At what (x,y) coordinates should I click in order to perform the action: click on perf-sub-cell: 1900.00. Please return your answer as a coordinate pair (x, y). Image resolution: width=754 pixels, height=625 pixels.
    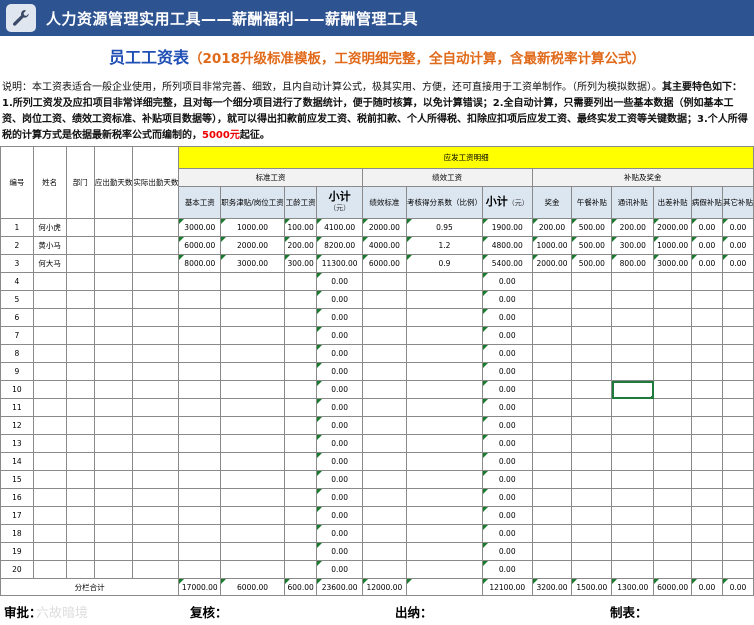
    Looking at the image, I should click on (507, 227).